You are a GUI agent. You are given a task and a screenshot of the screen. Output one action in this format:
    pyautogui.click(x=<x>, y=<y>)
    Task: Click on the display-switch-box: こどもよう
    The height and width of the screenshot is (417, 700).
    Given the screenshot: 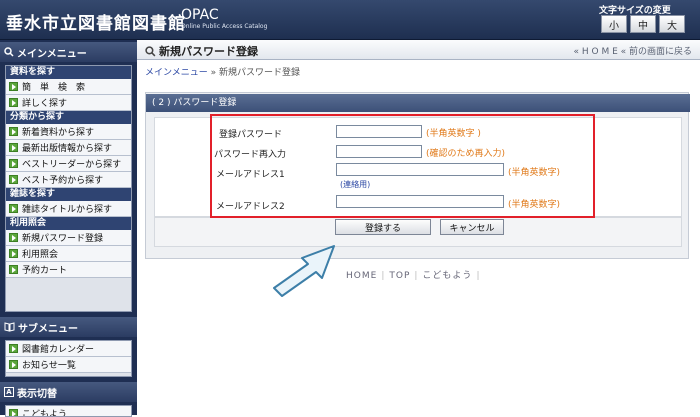 What is the action you would take?
    pyautogui.click(x=68, y=411)
    